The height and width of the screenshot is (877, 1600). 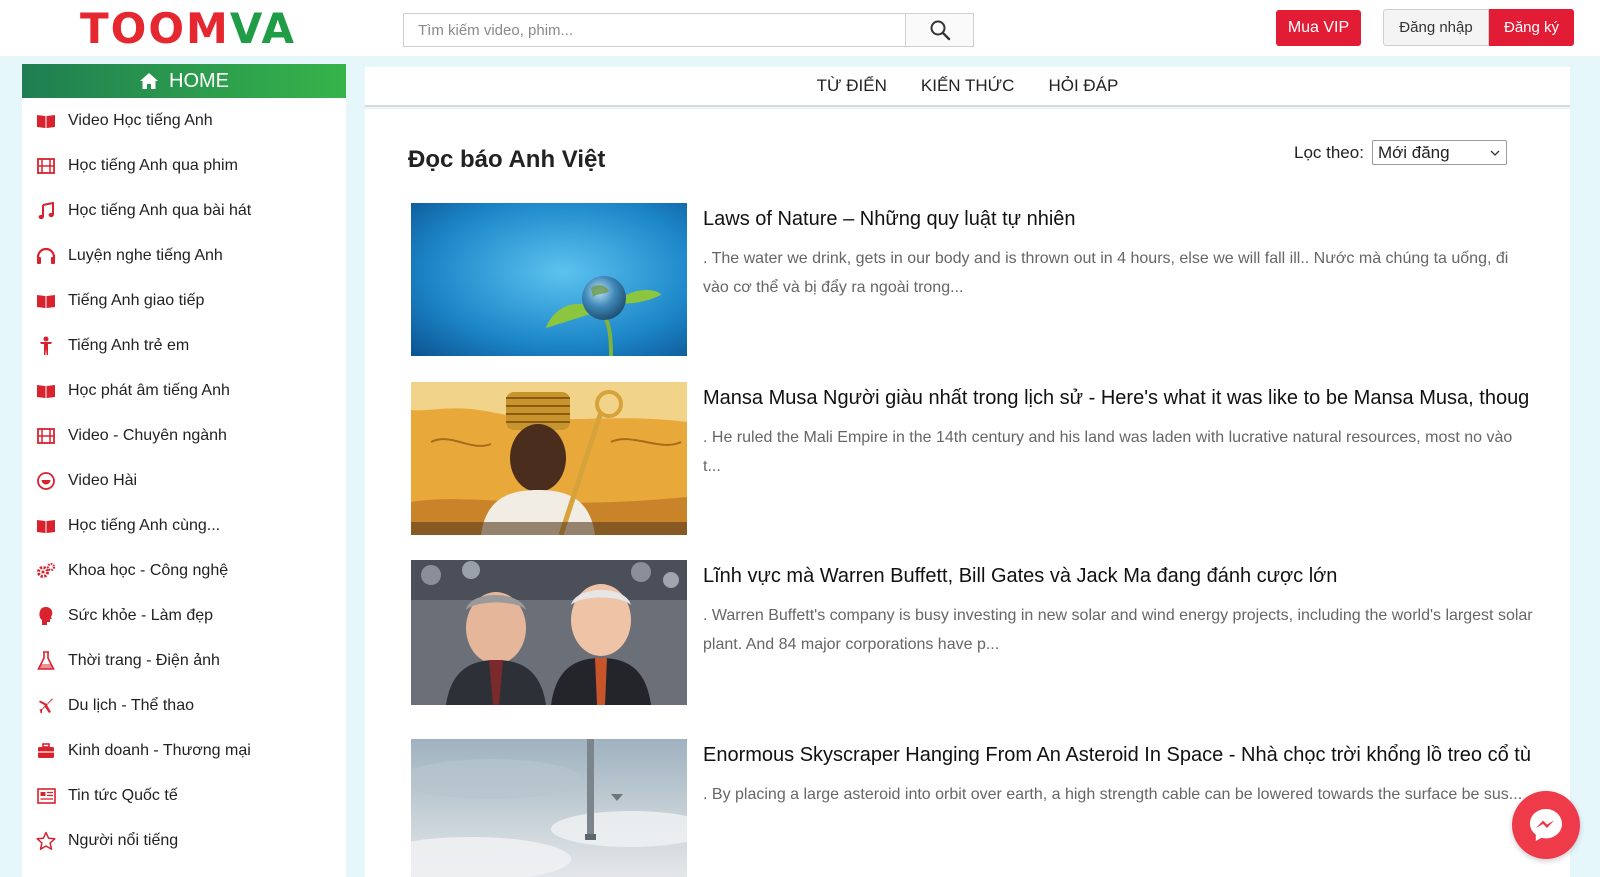 I want to click on main-nav: TỪ ĐIỂN KIẾN THỨC HỎI ĐÁP, so click(x=967, y=87).